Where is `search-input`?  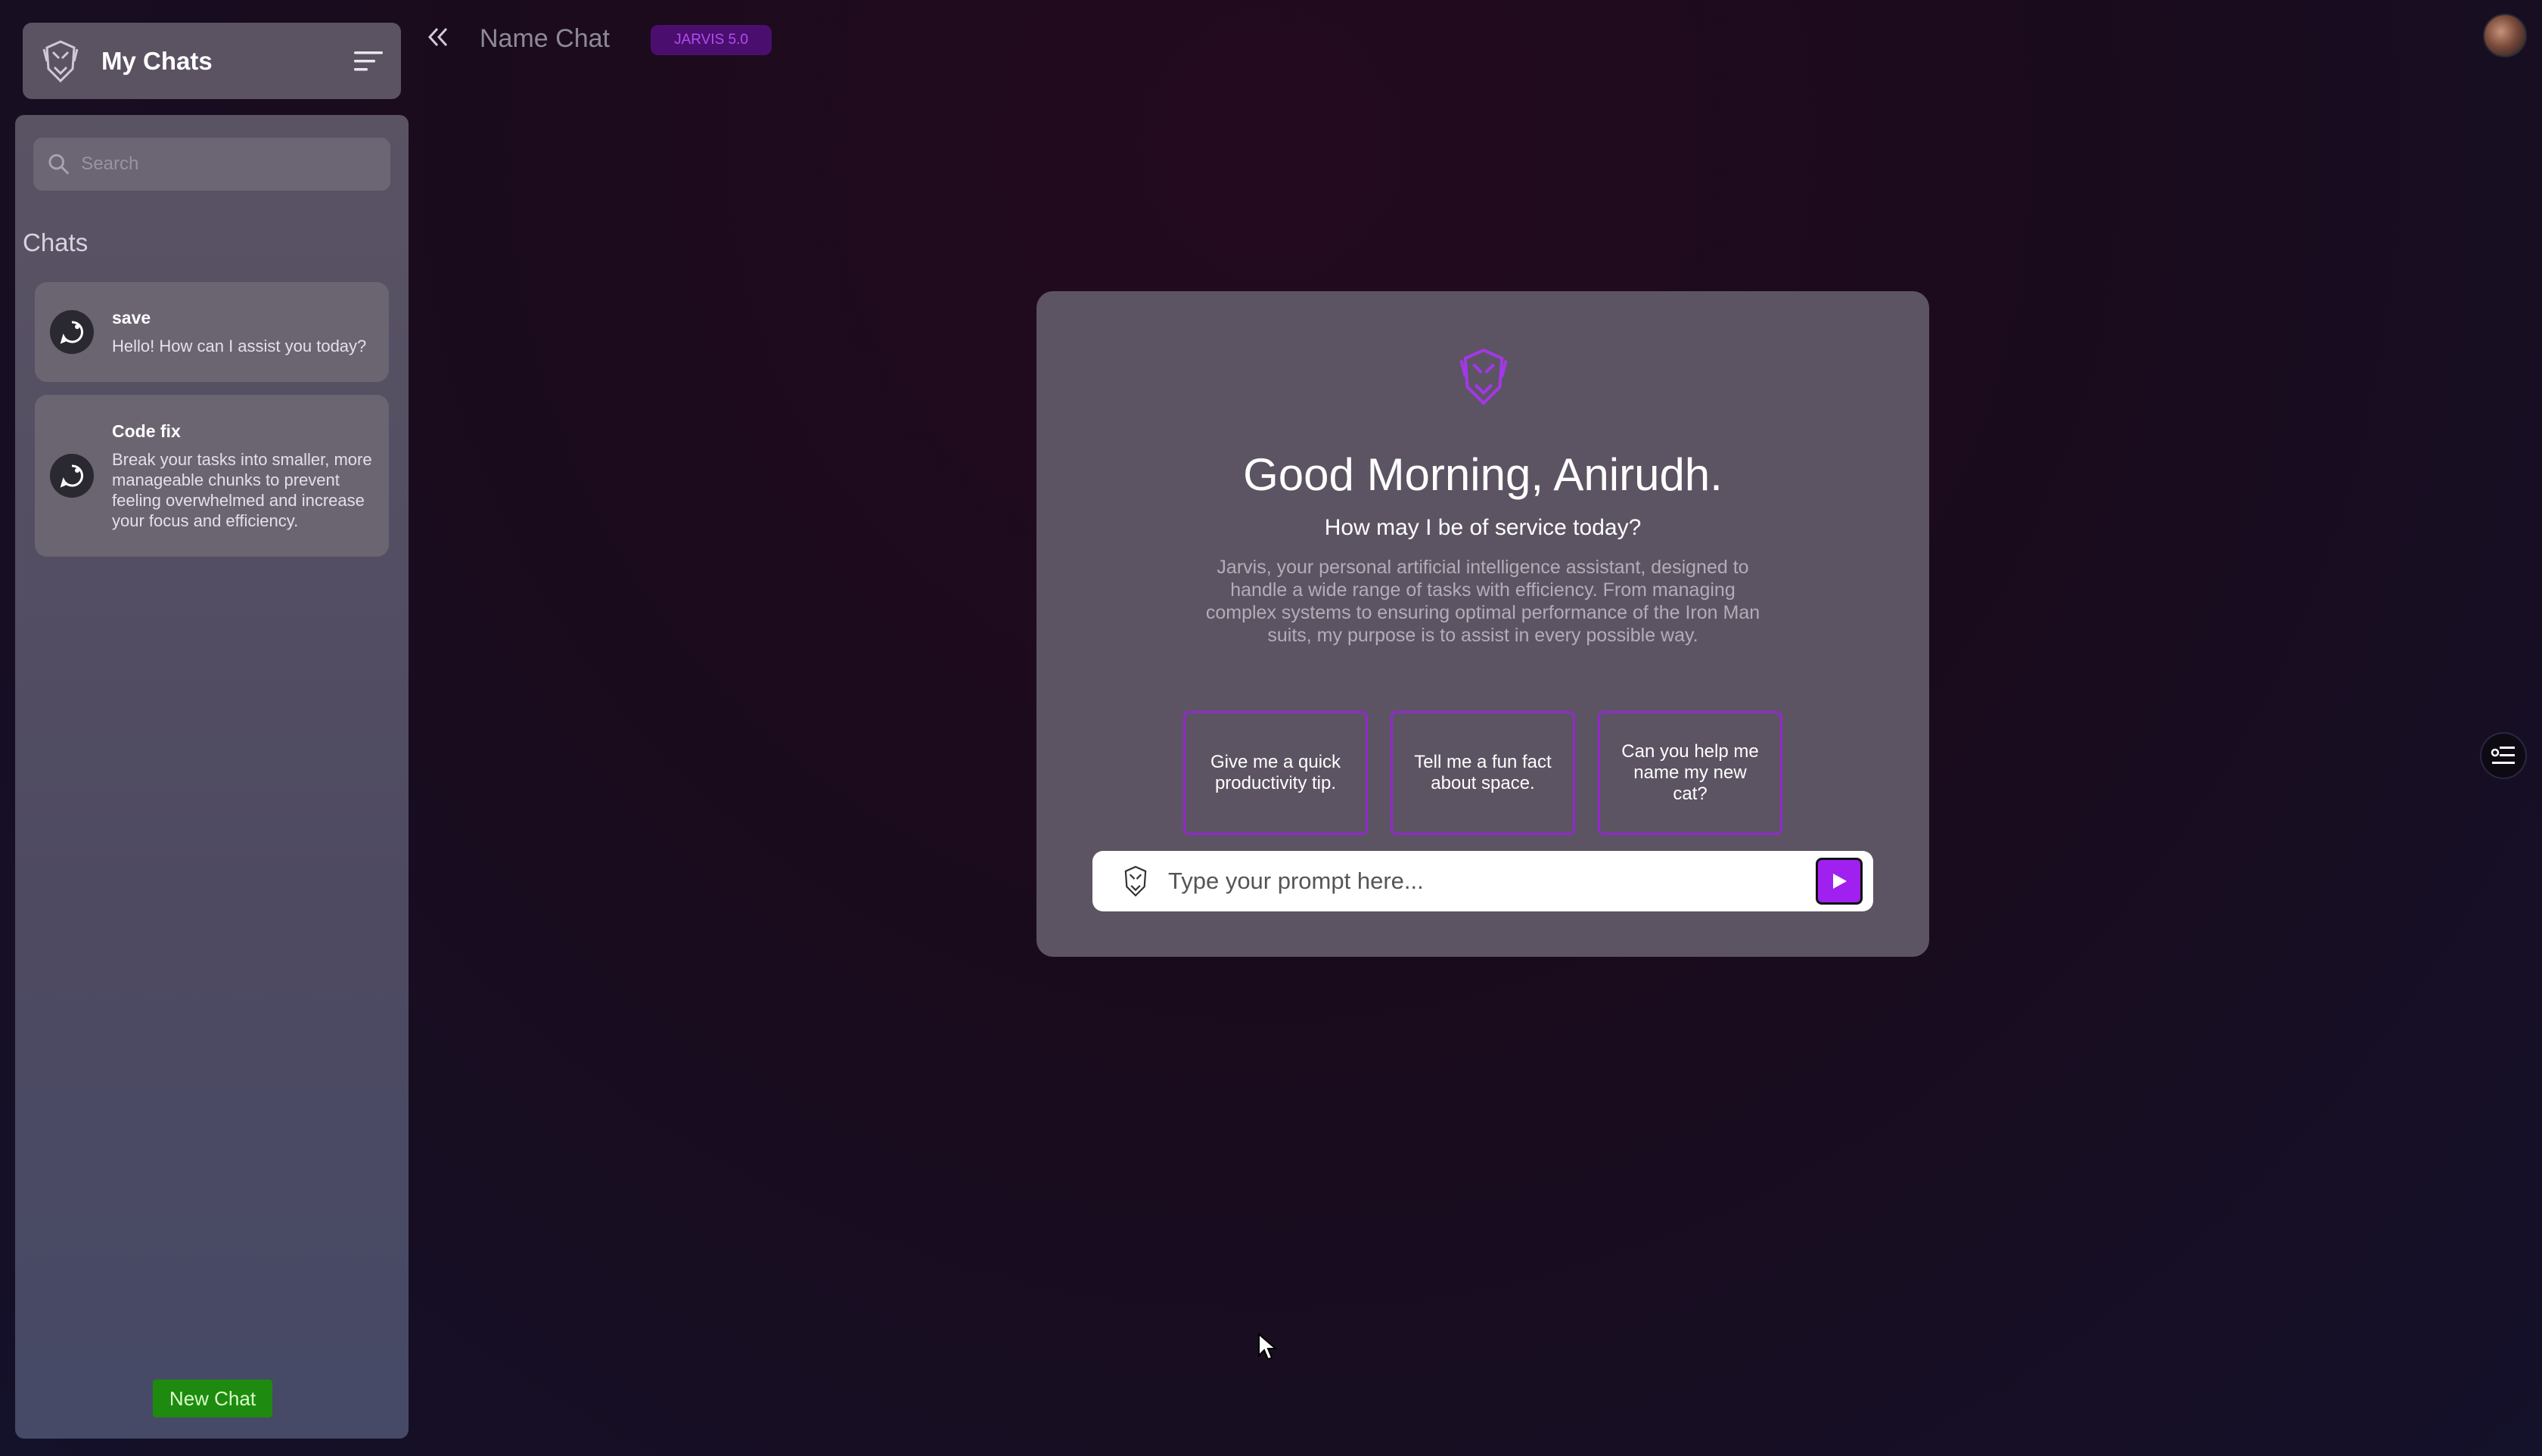
search-input is located at coordinates (229, 164).